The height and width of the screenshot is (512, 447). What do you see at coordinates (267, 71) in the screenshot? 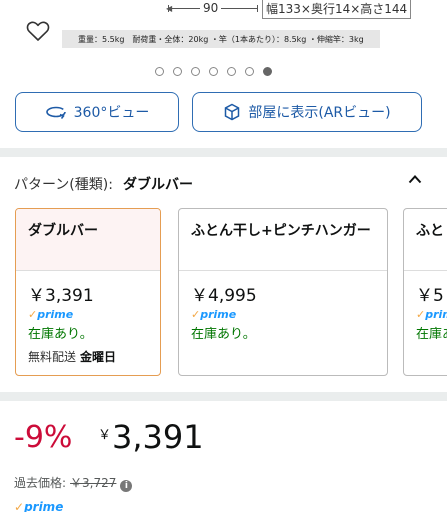
I see `carousel-dot-active` at bounding box center [267, 71].